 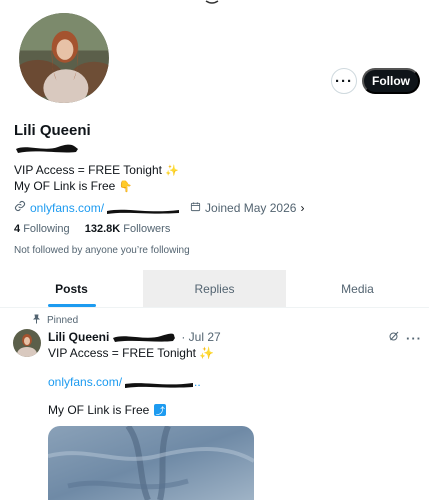 I want to click on post-header: Lili Queeni · Jul 27, so click(x=134, y=337).